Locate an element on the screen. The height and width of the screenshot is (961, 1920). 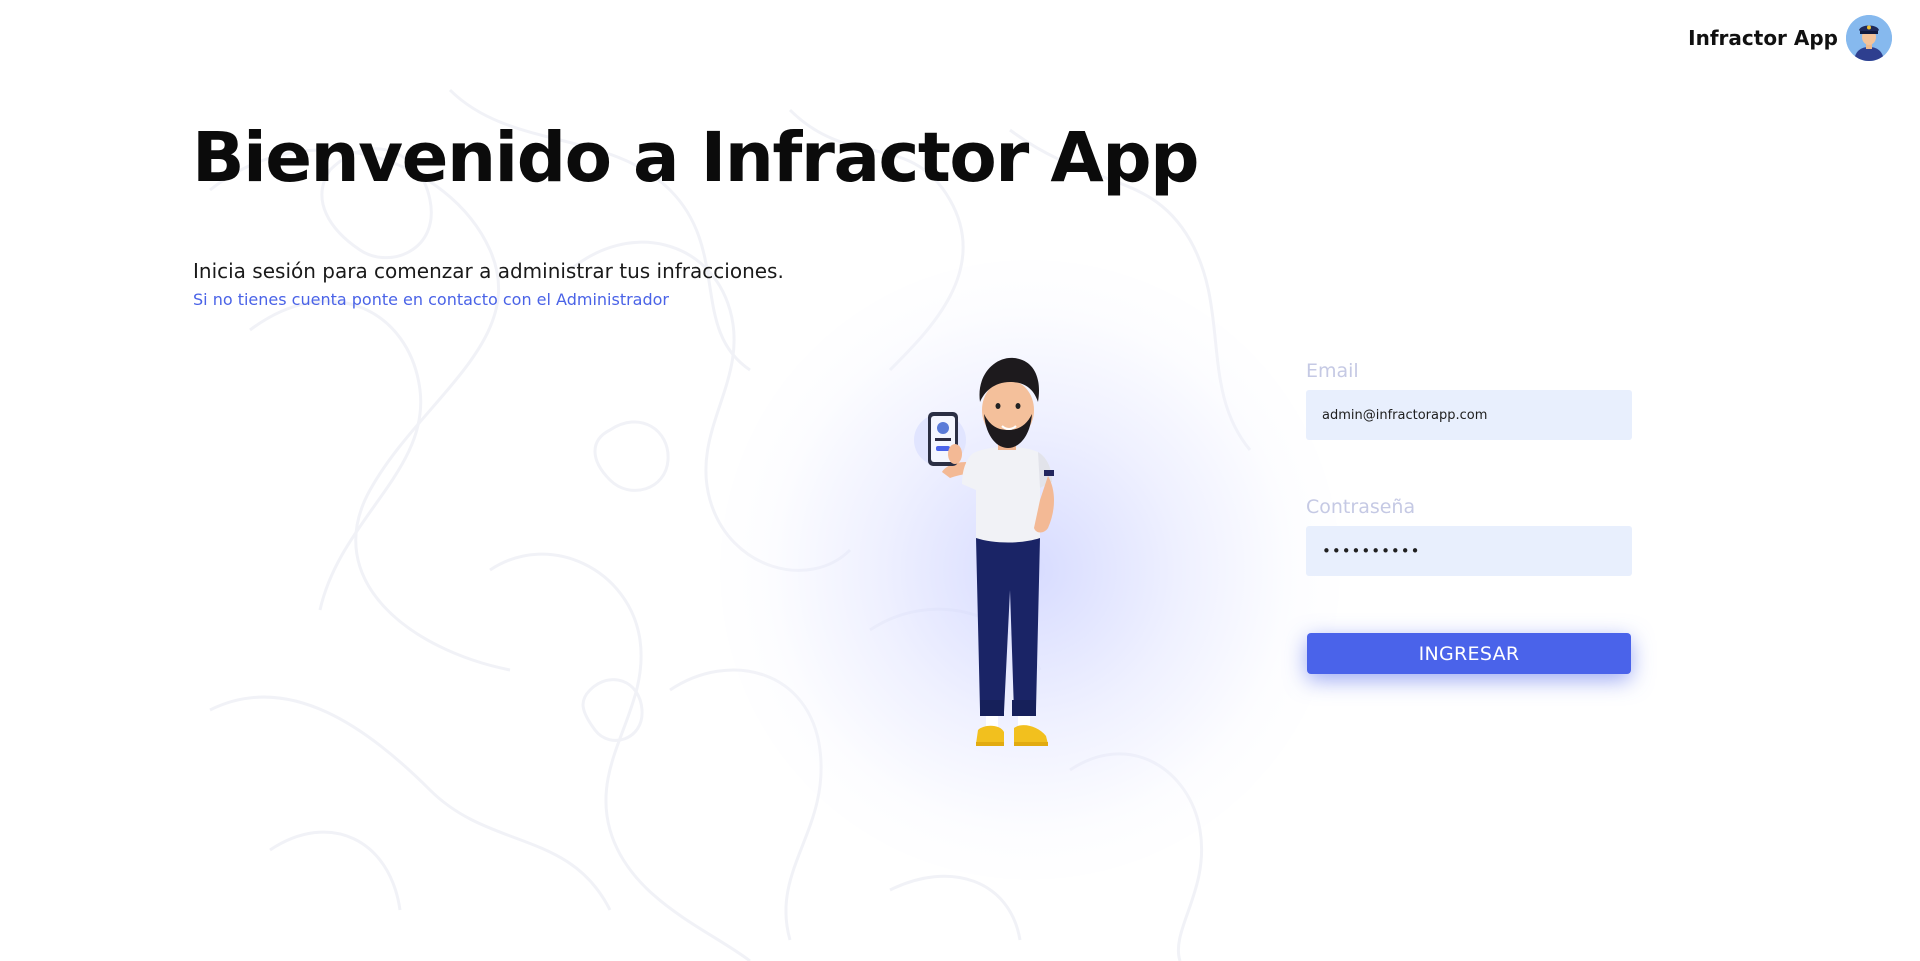
login-submit-button: INGRESAR is located at coordinates (1469, 653).